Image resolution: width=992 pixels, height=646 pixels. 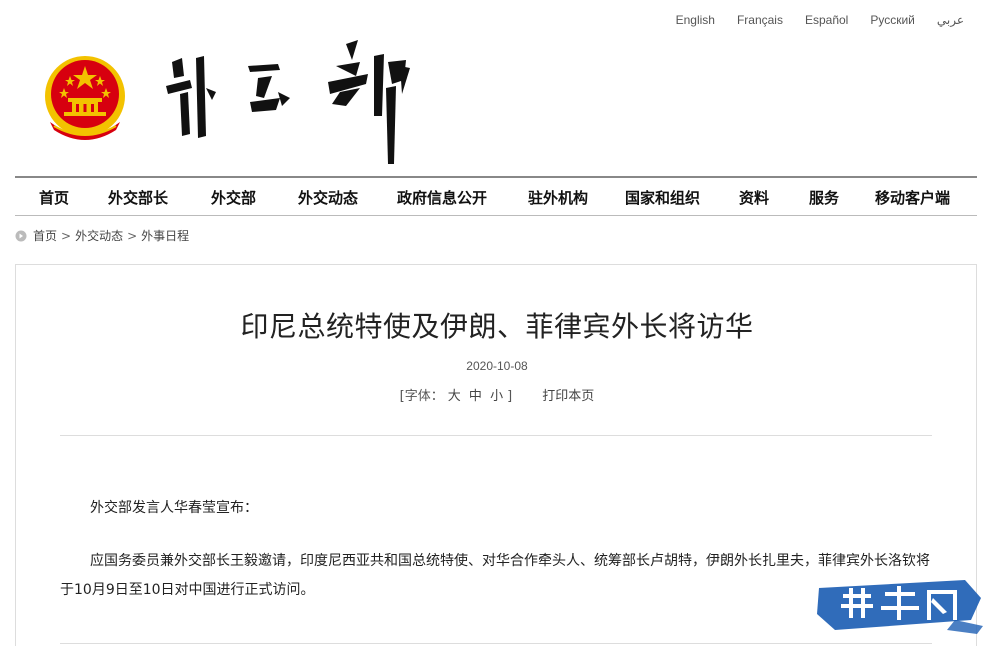 What do you see at coordinates (568, 396) in the screenshot?
I see `print-button: 打印本页` at bounding box center [568, 396].